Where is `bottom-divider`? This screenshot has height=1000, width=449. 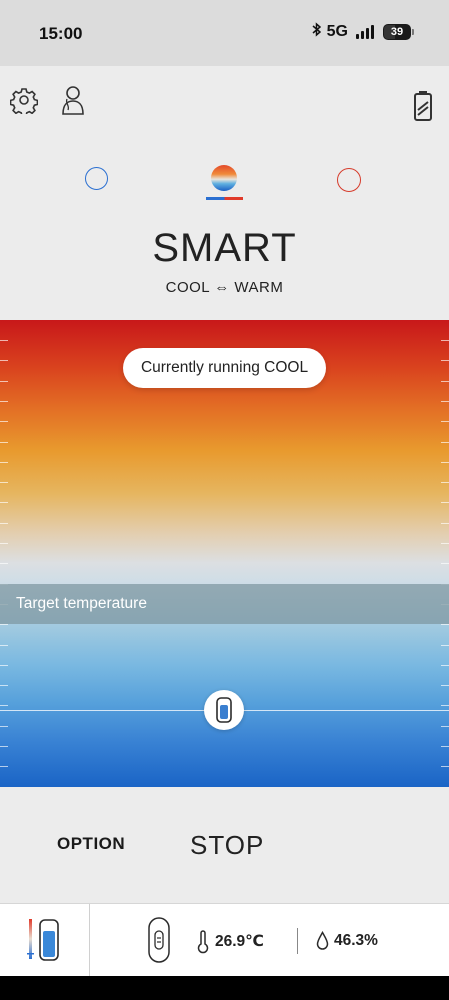 bottom-divider is located at coordinates (89, 940).